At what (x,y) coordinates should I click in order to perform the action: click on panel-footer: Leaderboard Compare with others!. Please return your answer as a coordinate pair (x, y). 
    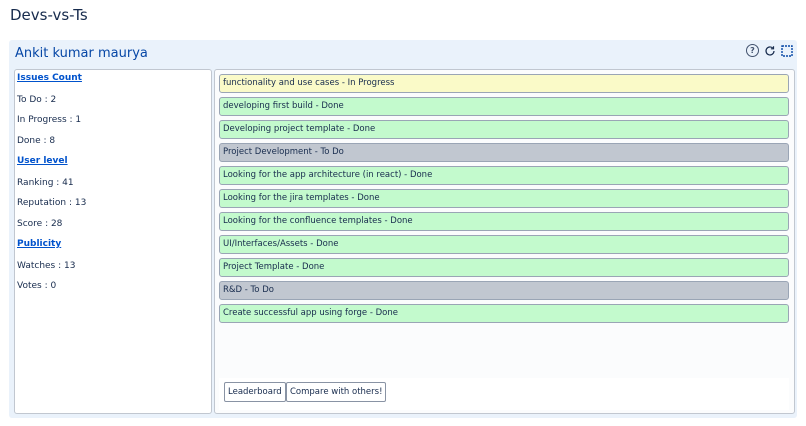
    Looking at the image, I should click on (504, 394).